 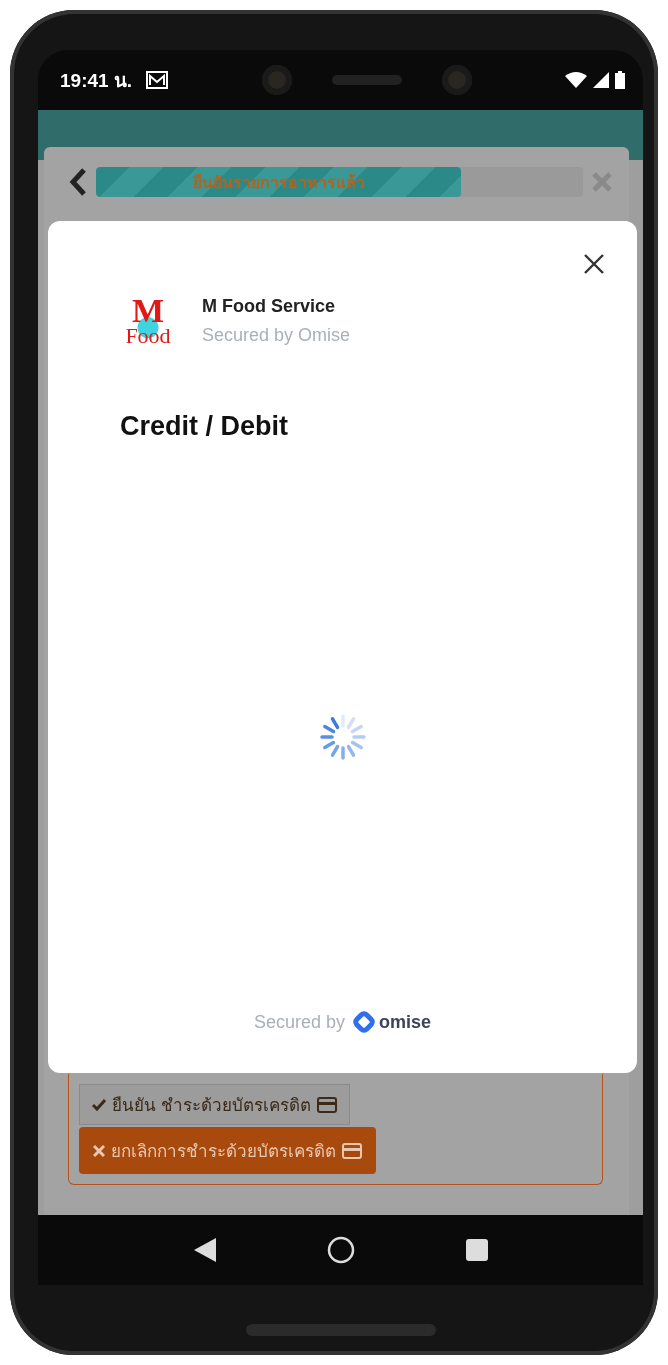 I want to click on check-icon, so click(x=99, y=1104).